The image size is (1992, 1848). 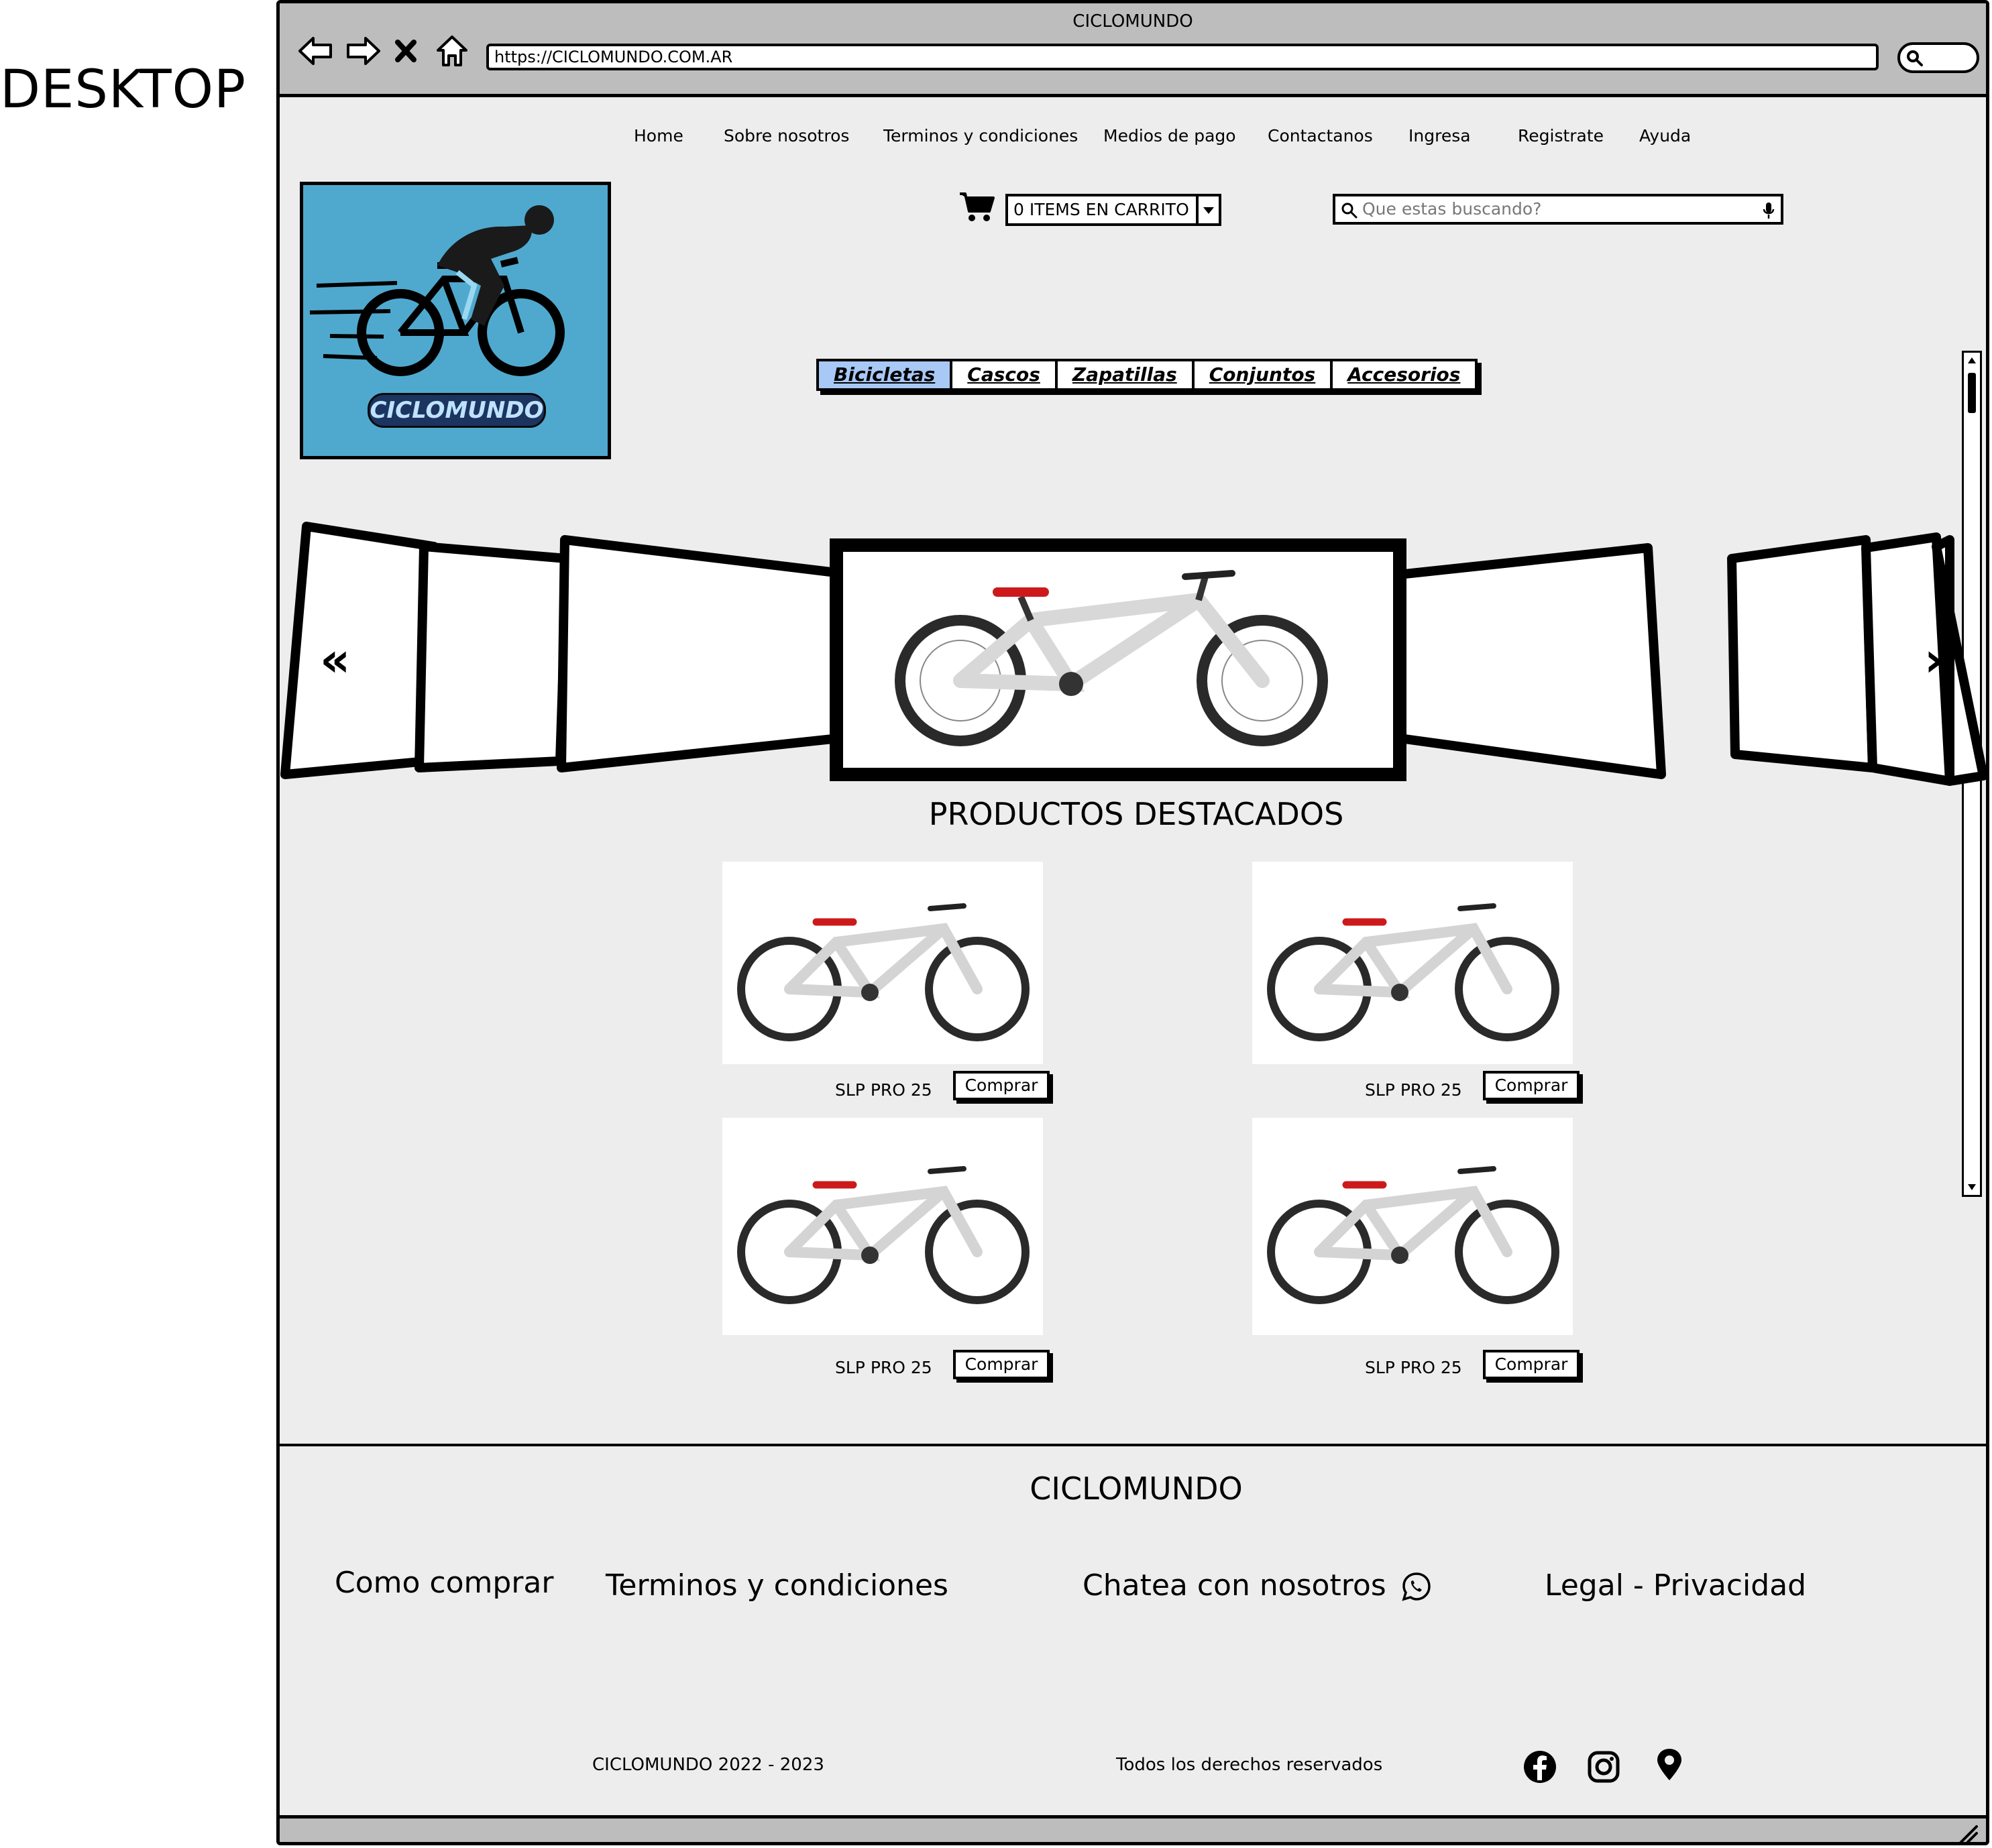 What do you see at coordinates (455, 320) in the screenshot?
I see `logo: CICLOMUNDO` at bounding box center [455, 320].